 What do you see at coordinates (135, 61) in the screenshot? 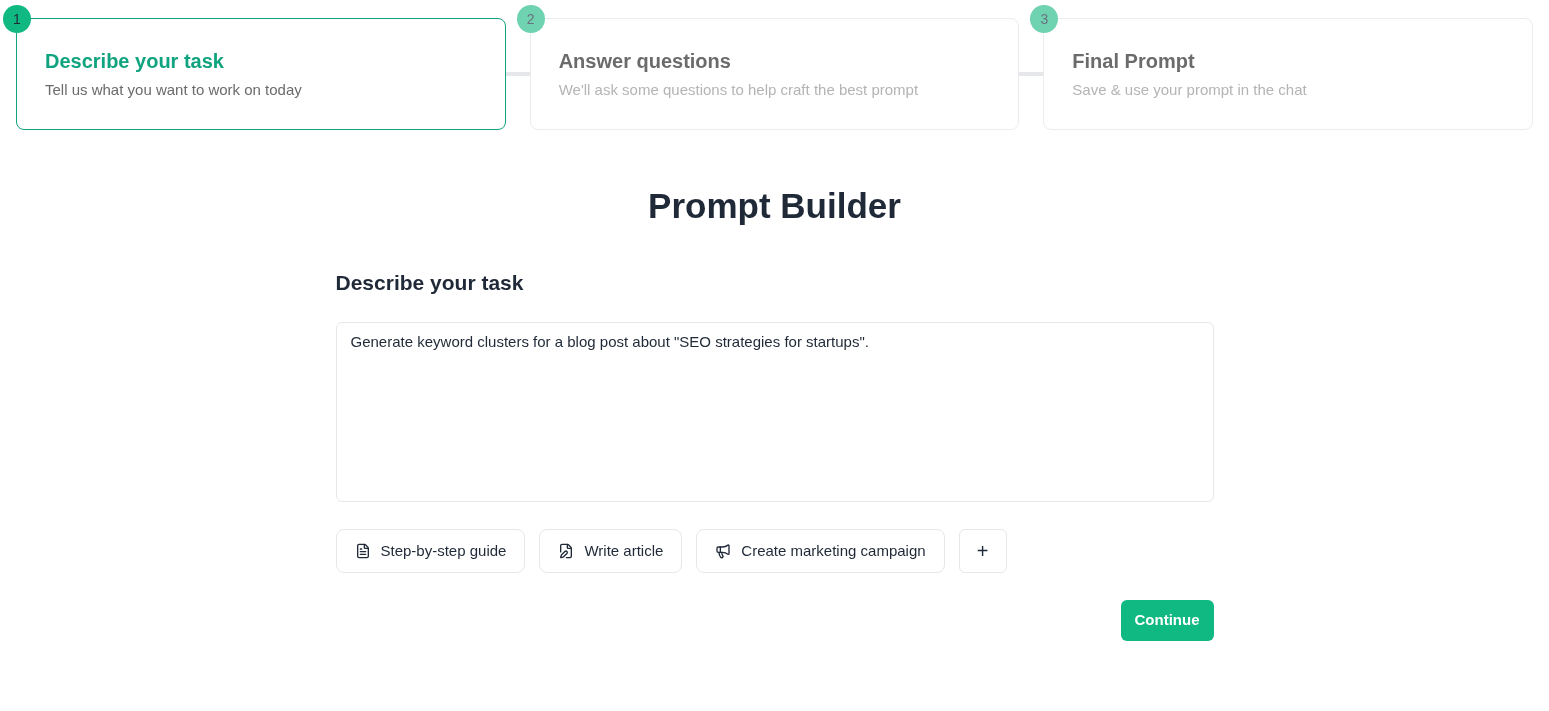
I see `step-title: Describe your task` at bounding box center [135, 61].